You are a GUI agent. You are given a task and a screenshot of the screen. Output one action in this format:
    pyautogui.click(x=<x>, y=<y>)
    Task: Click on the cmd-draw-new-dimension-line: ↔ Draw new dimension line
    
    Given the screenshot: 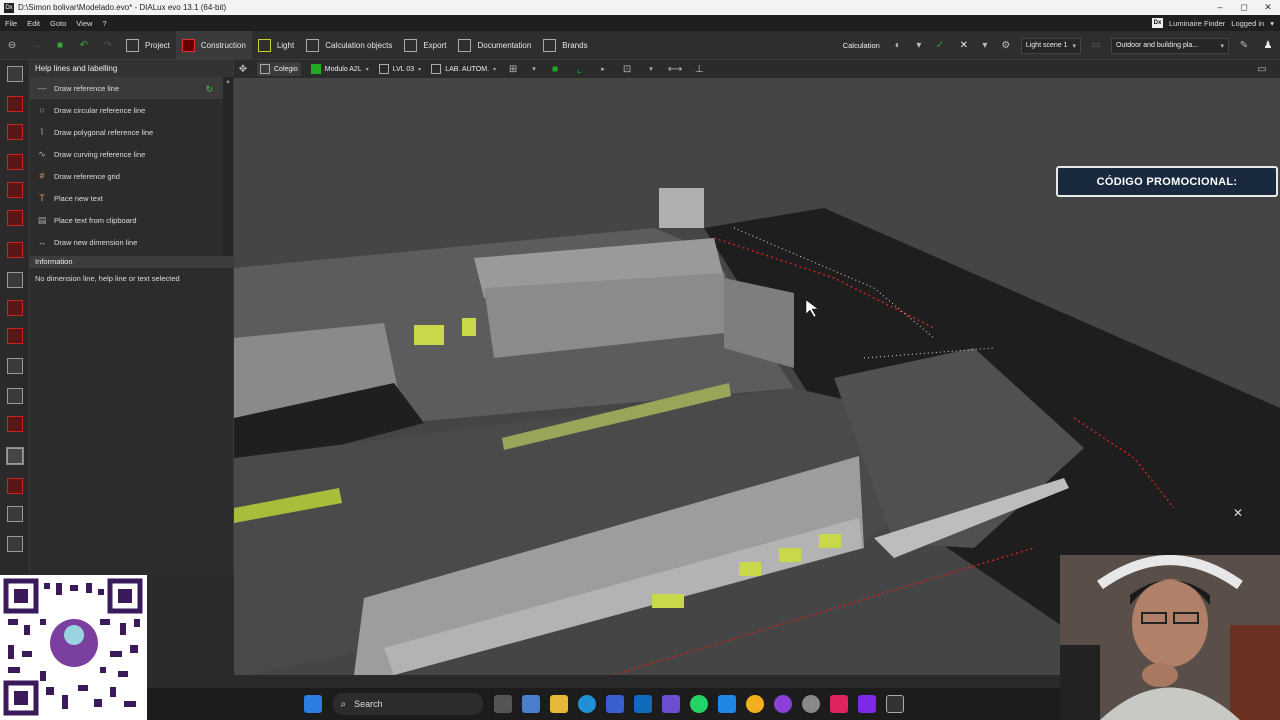 What is the action you would take?
    pyautogui.click(x=131, y=242)
    